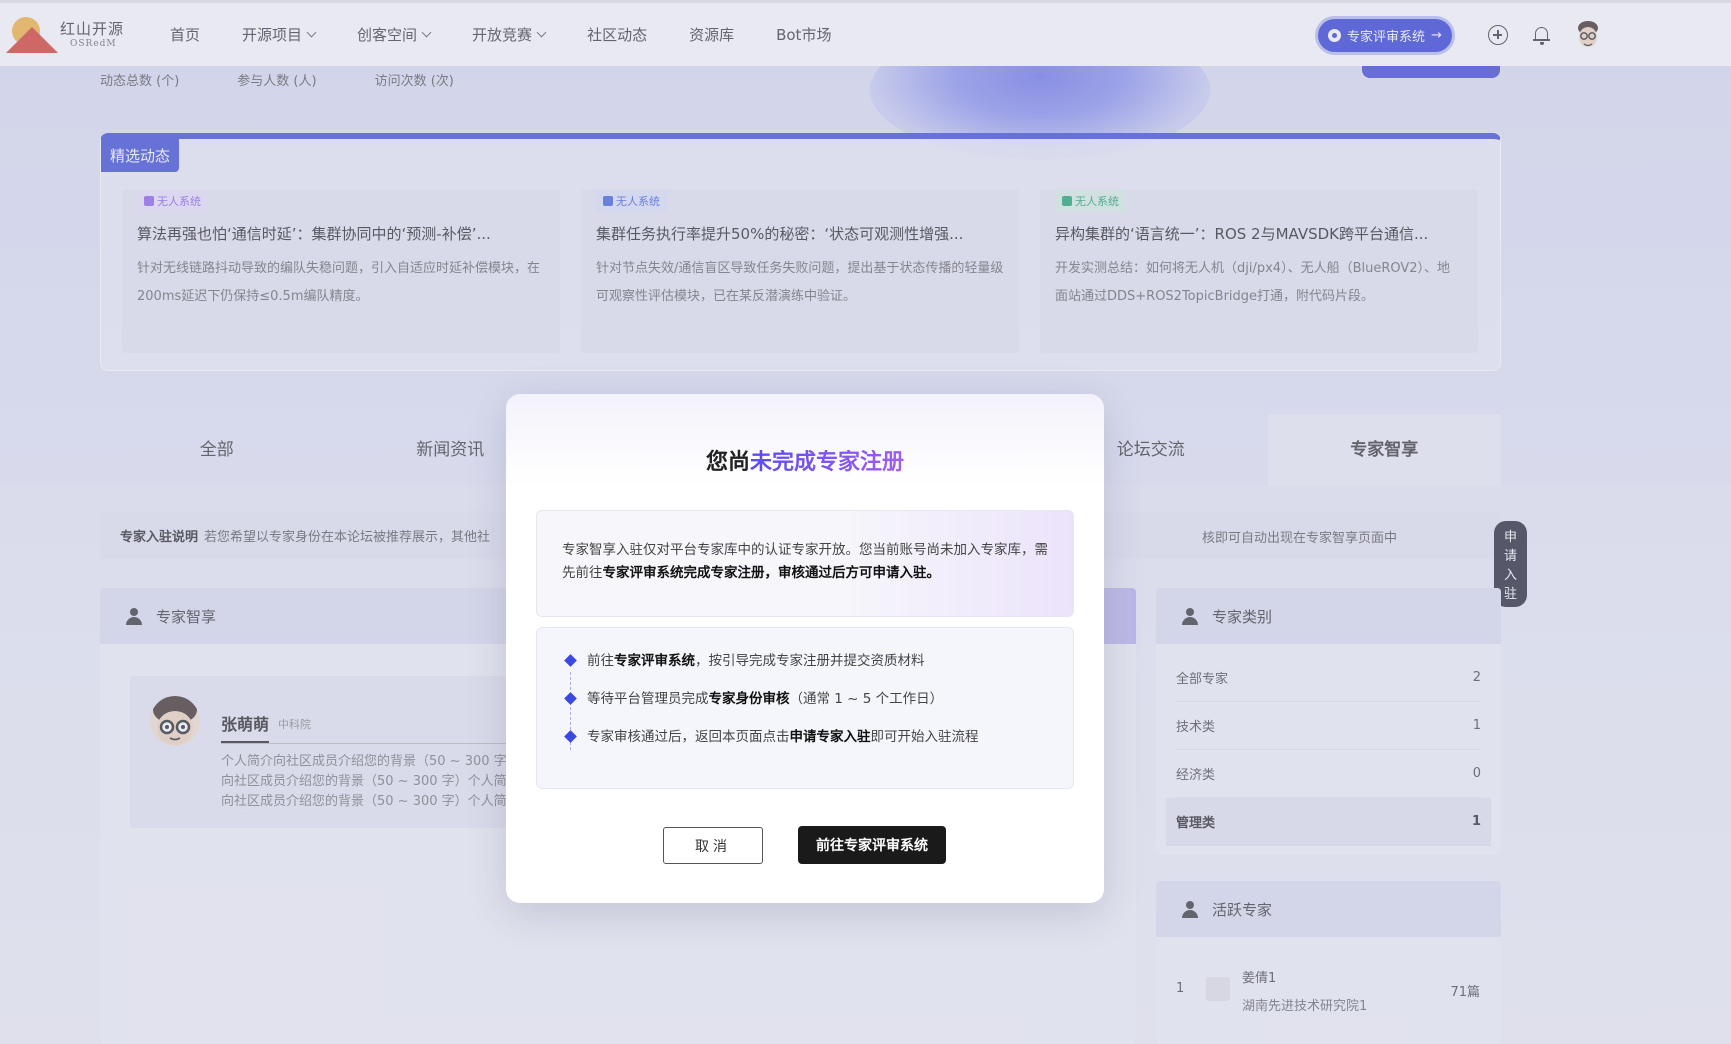 The height and width of the screenshot is (1044, 1731). Describe the element at coordinates (771, 573) in the screenshot. I see `info-text-bold: 专家评审系统完成专家注册，审核通过后方可申请入驻。` at that location.